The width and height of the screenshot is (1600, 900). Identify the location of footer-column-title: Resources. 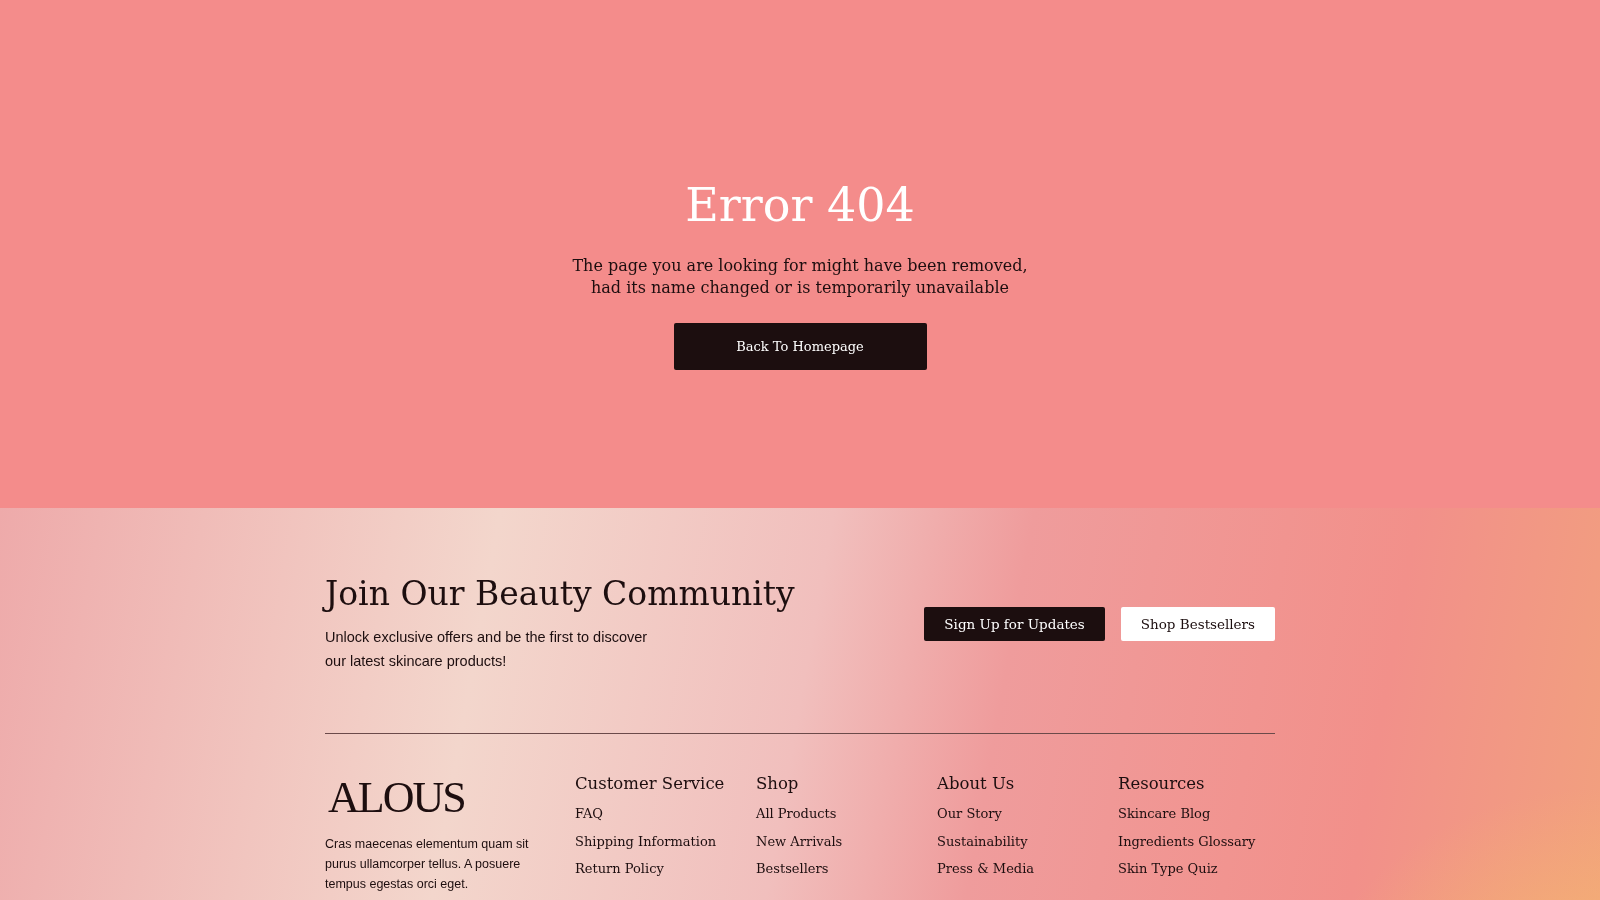
(1162, 784).